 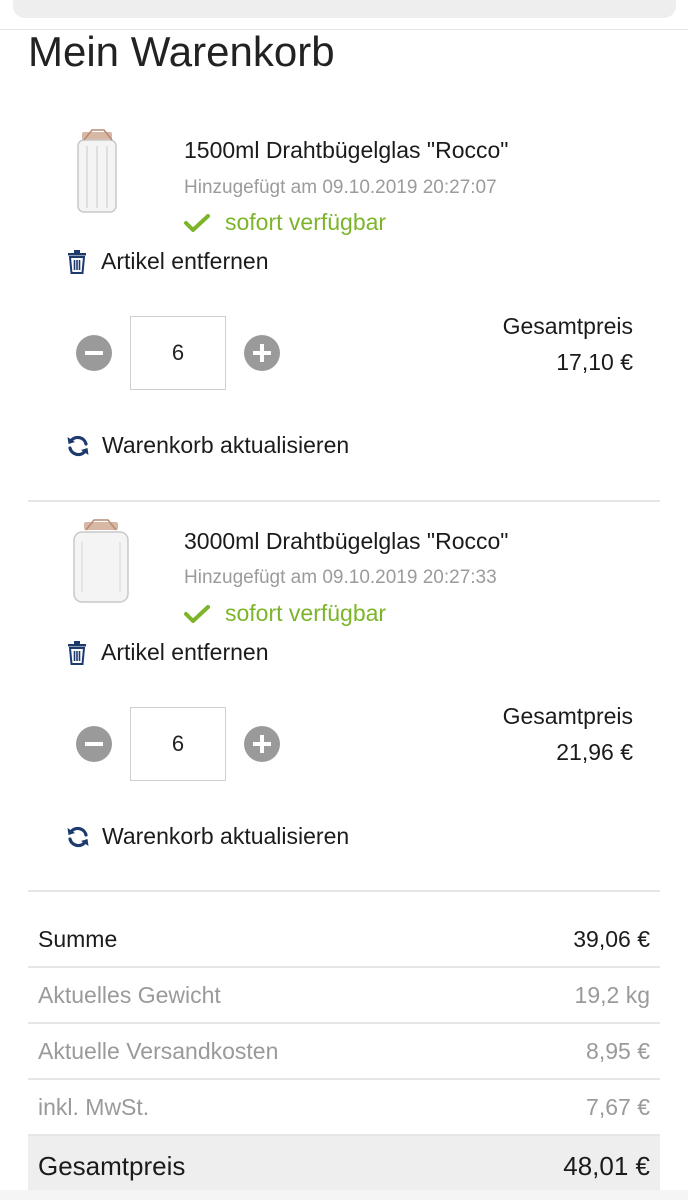 What do you see at coordinates (344, 996) in the screenshot?
I see `summary-row-weight: Aktuelles Gewicht 19,2 kg` at bounding box center [344, 996].